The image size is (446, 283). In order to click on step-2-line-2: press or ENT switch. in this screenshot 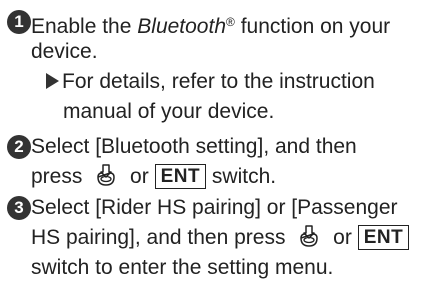, I will do `click(153, 177)`.